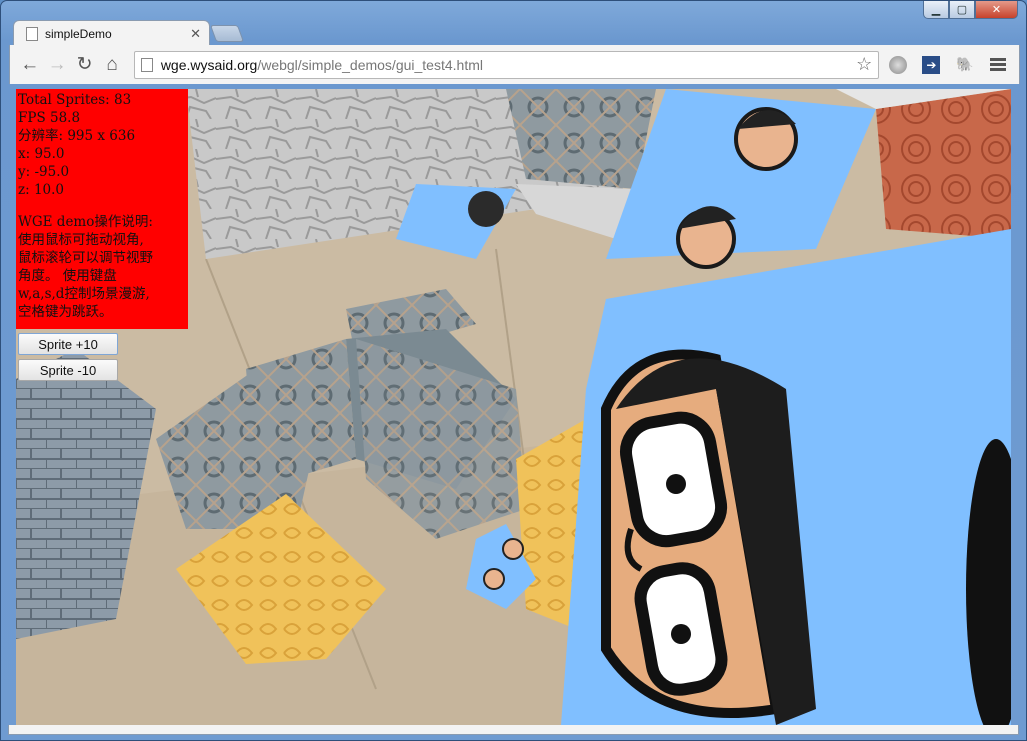 Image resolution: width=1027 pixels, height=741 pixels. Describe the element at coordinates (209, 64) in the screenshot. I see `url-host: wge.wysaid.org` at that location.